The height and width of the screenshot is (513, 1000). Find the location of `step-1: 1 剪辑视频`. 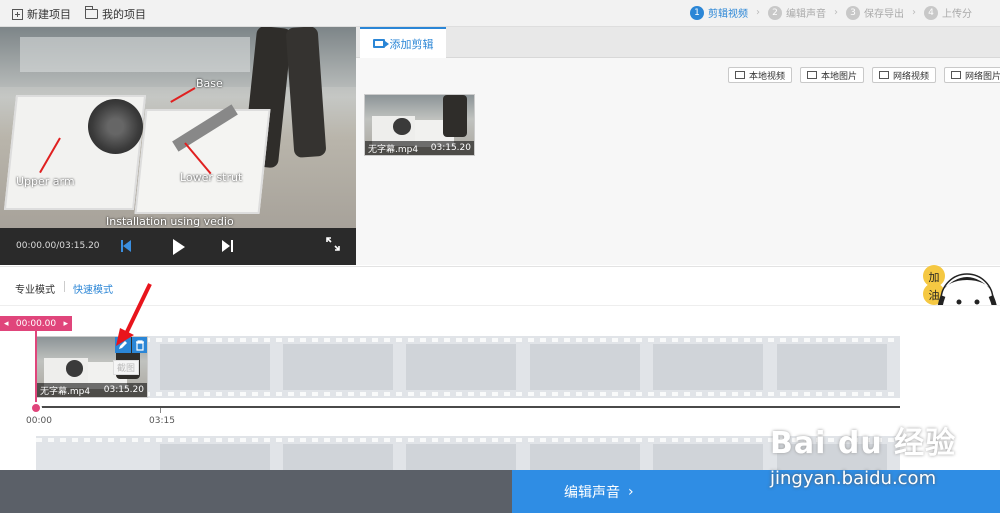

step-1: 1 剪辑视频 is located at coordinates (719, 12).